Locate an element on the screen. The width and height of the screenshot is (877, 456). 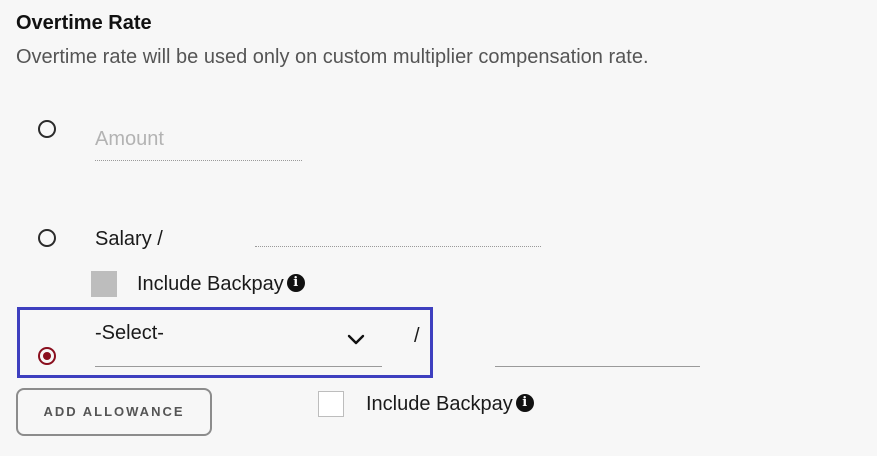
salary-radio is located at coordinates (47, 238).